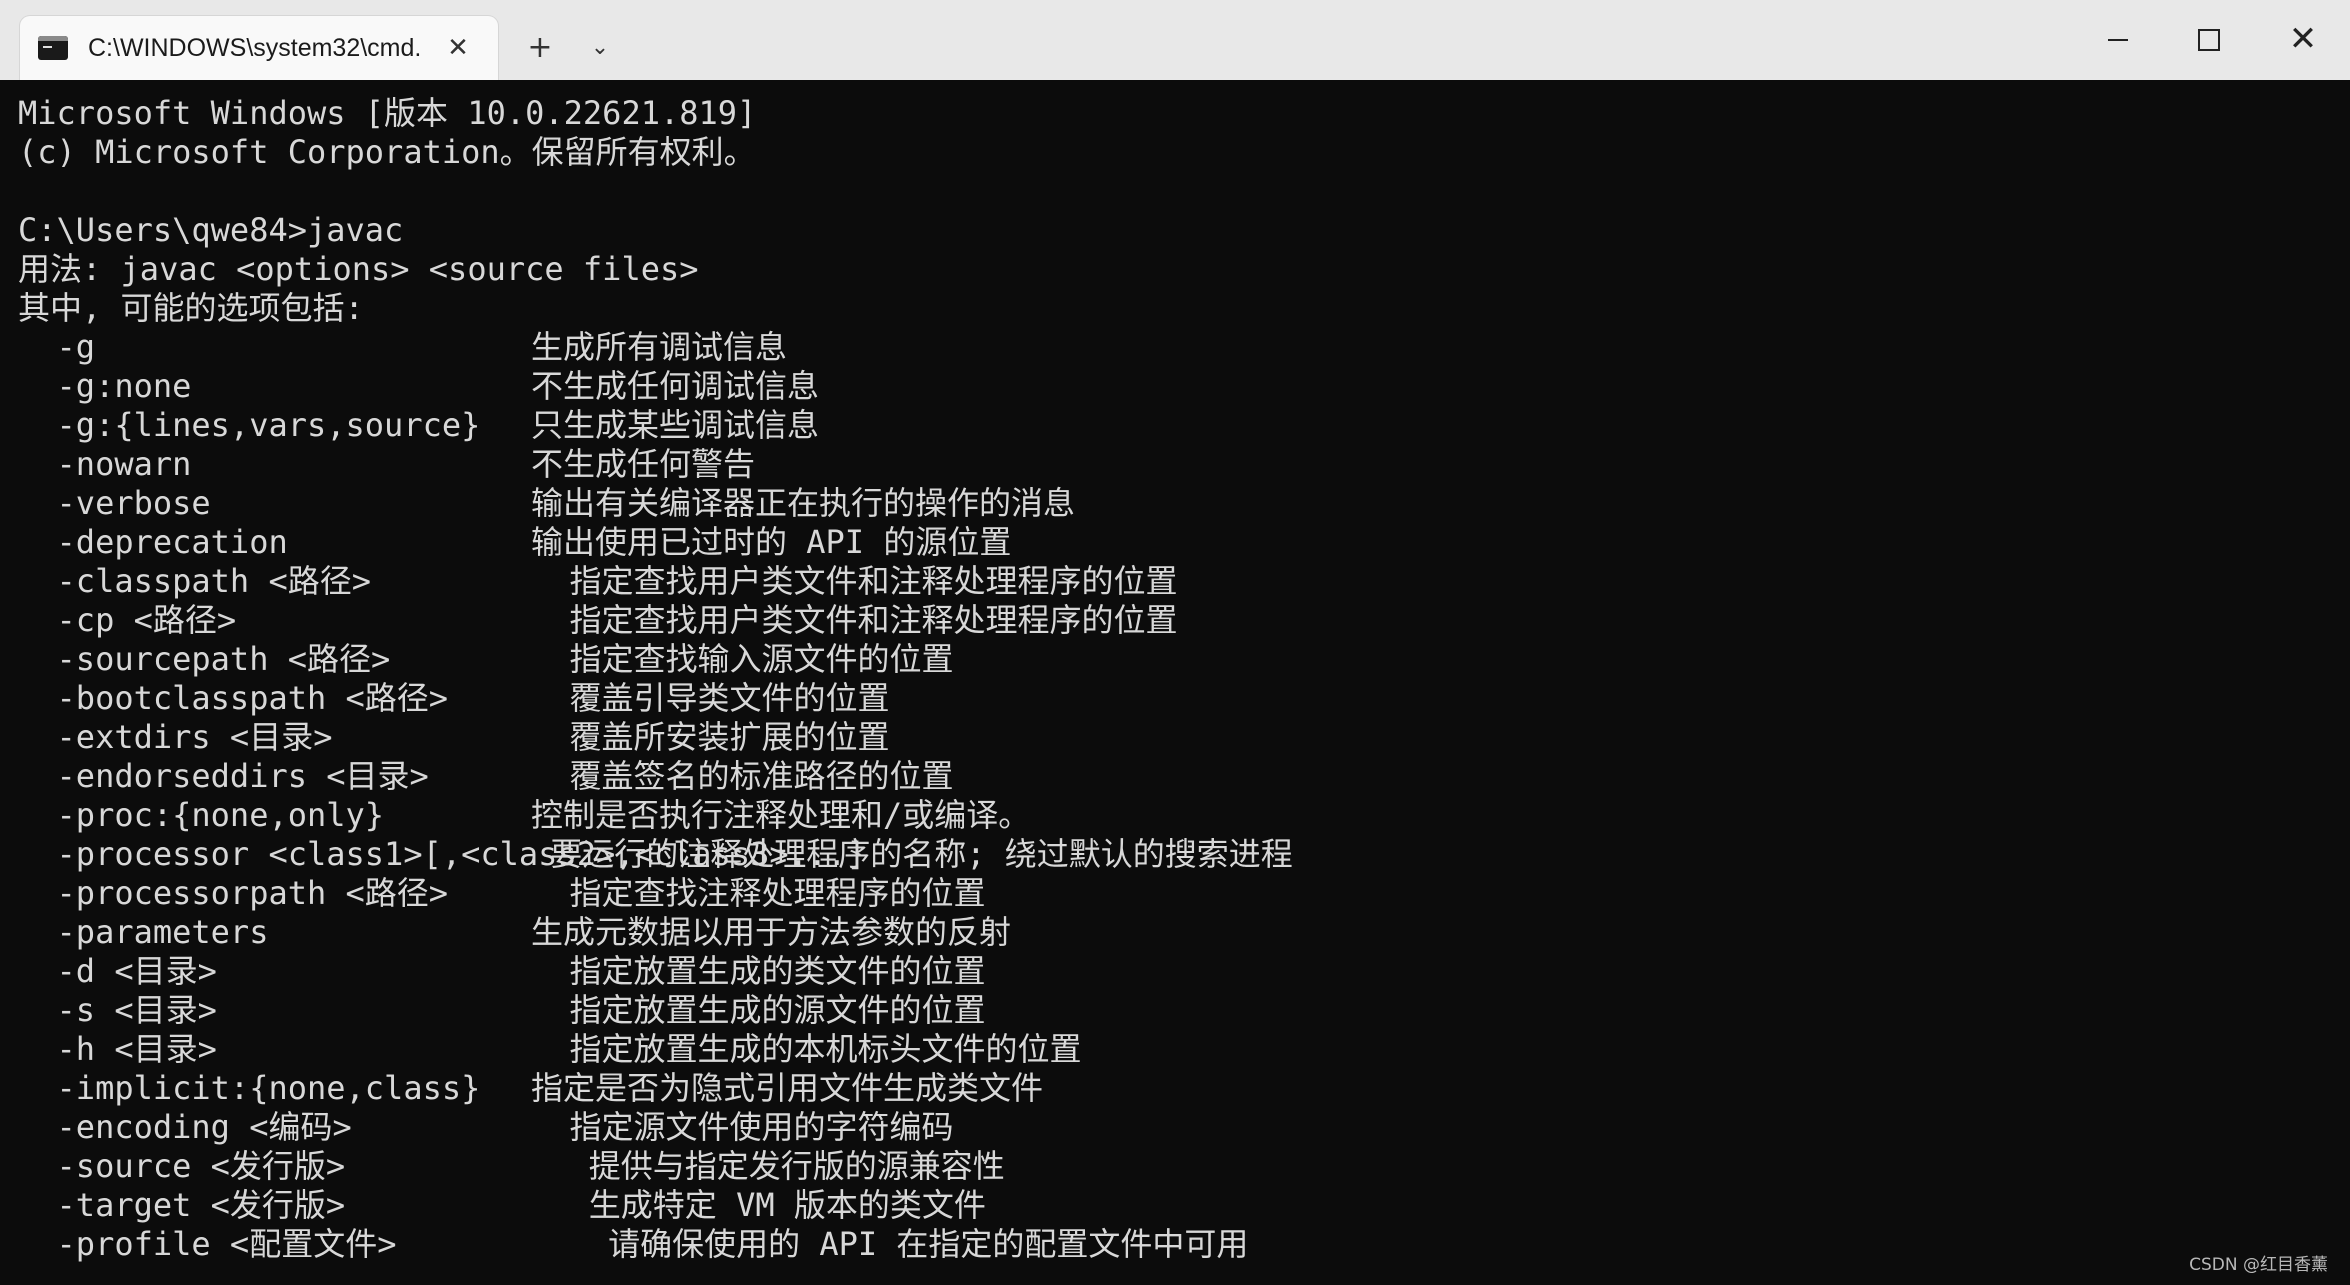 The height and width of the screenshot is (1285, 2350). I want to click on option-row: -cp <路径> 指定查找用户类文件和注释处理程序的位置, so click(655, 620).